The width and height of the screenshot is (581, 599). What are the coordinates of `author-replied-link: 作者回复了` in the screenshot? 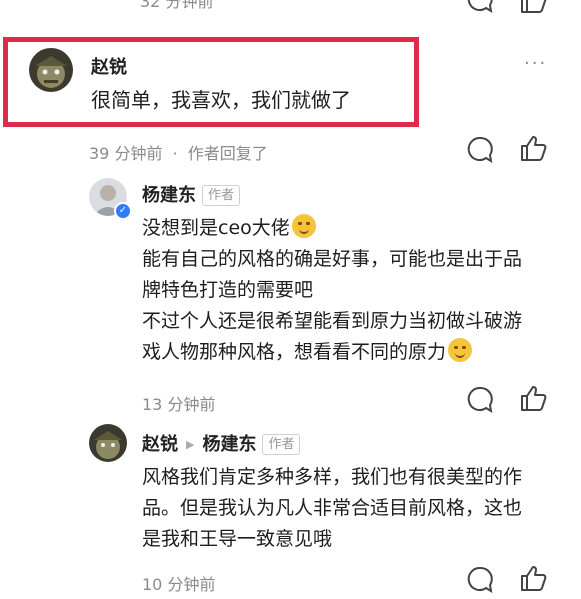 It's located at (228, 153).